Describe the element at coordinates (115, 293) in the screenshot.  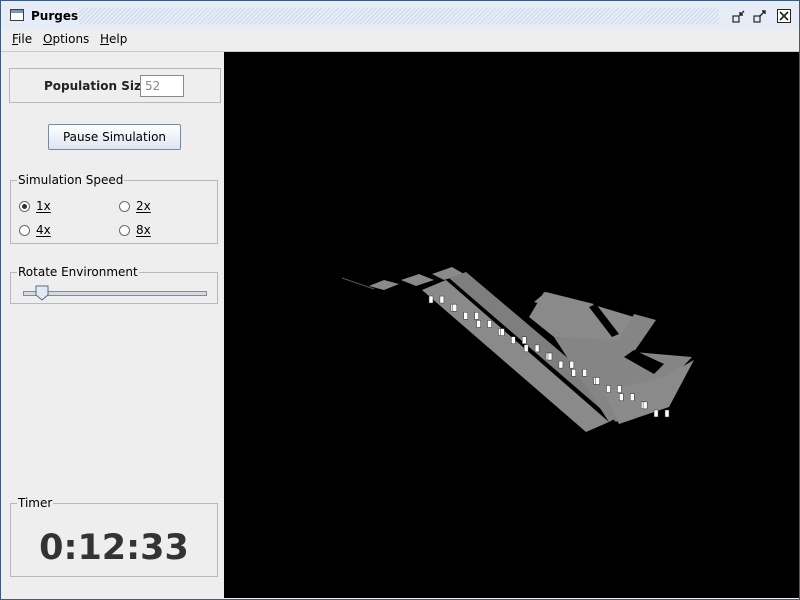
I see `rotate-slider-track` at that location.